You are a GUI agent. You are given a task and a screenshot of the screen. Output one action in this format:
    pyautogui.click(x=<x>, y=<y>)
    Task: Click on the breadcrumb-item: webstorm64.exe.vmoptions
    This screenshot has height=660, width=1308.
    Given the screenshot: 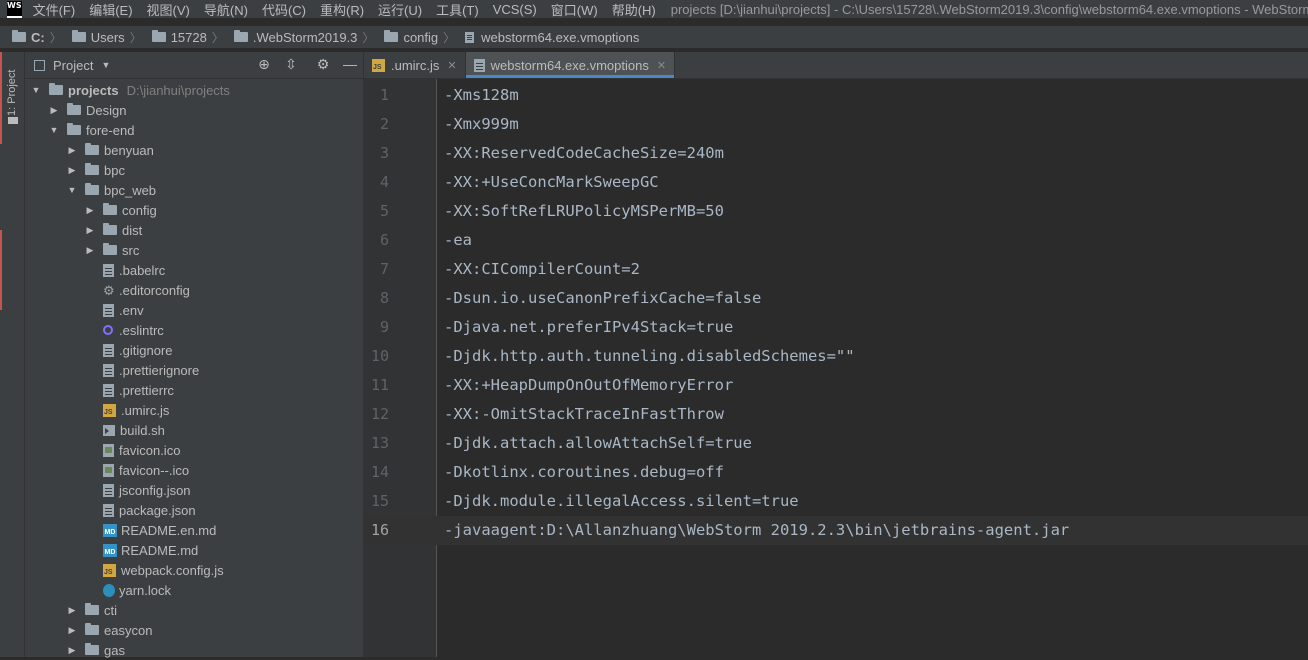 What is the action you would take?
    pyautogui.click(x=547, y=37)
    